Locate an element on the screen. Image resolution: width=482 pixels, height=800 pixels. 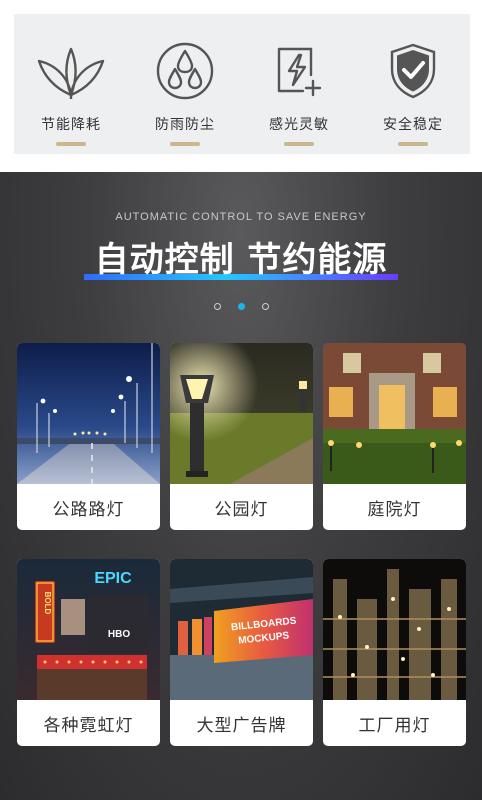
sensor-lightning-icon is located at coordinates (299, 71).